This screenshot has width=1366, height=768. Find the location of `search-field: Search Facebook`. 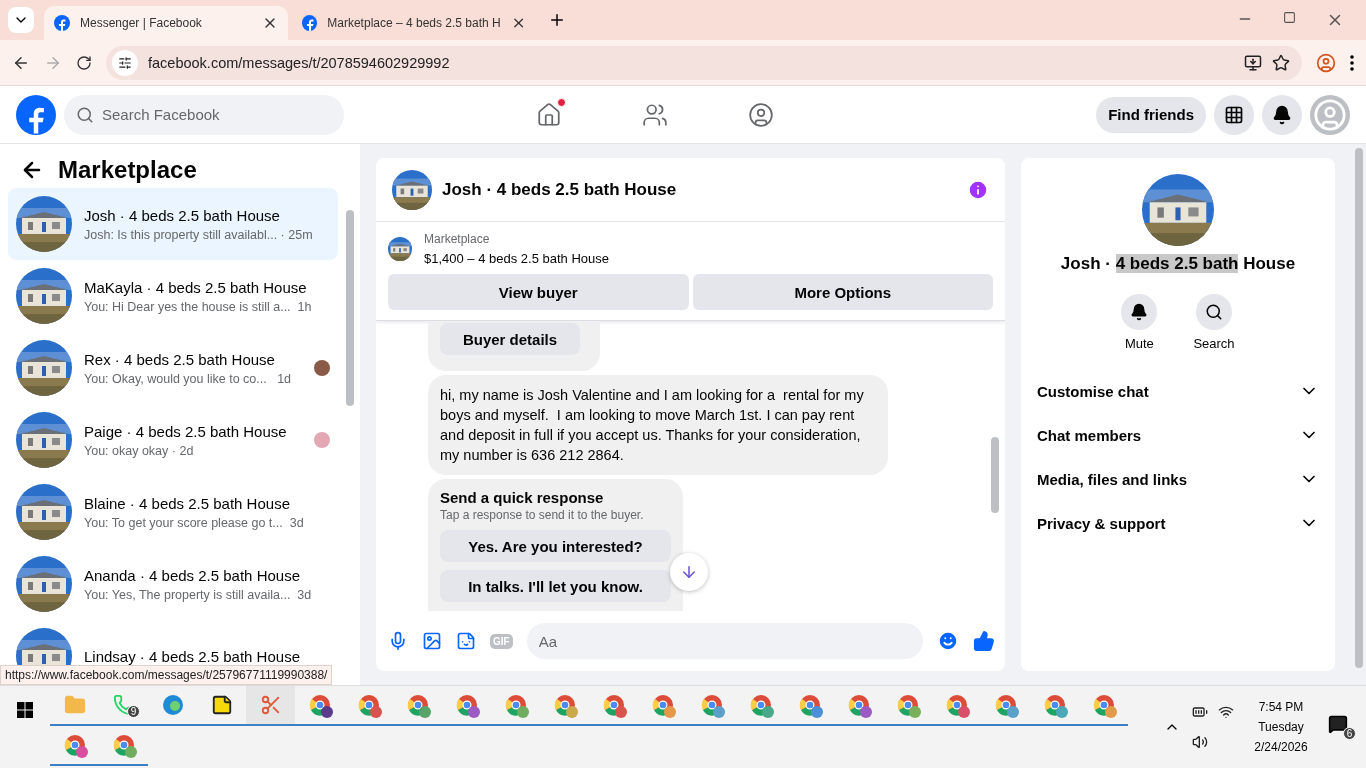

search-field: Search Facebook is located at coordinates (204, 114).